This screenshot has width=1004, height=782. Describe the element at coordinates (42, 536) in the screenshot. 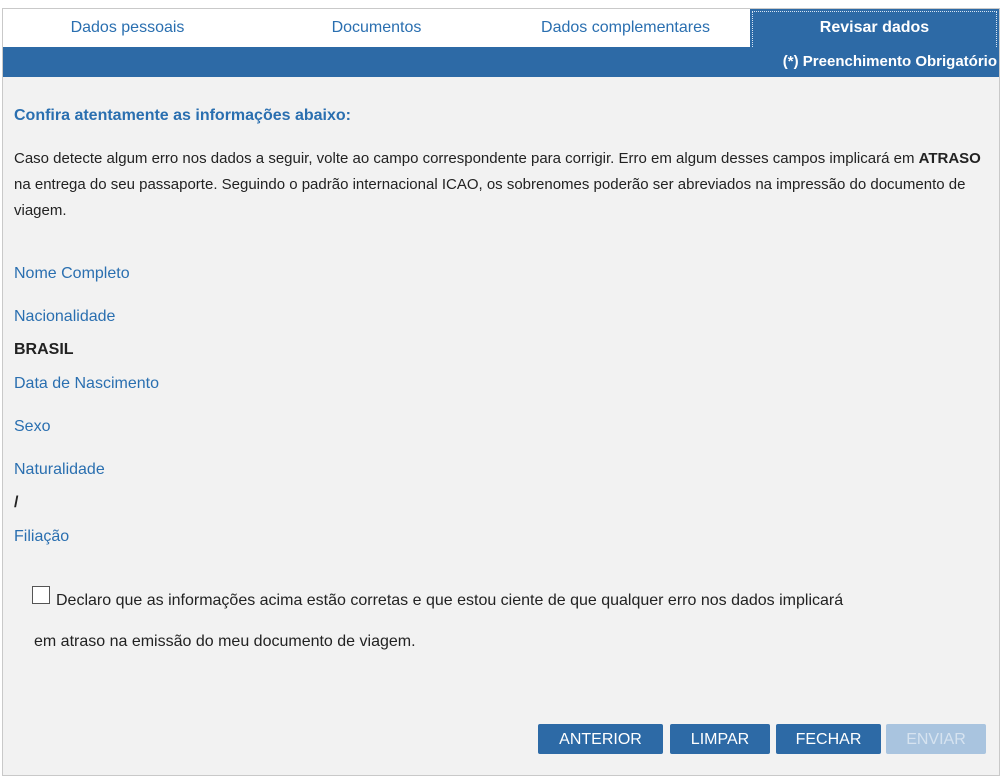

I see `filiacao-label: Filiação` at that location.